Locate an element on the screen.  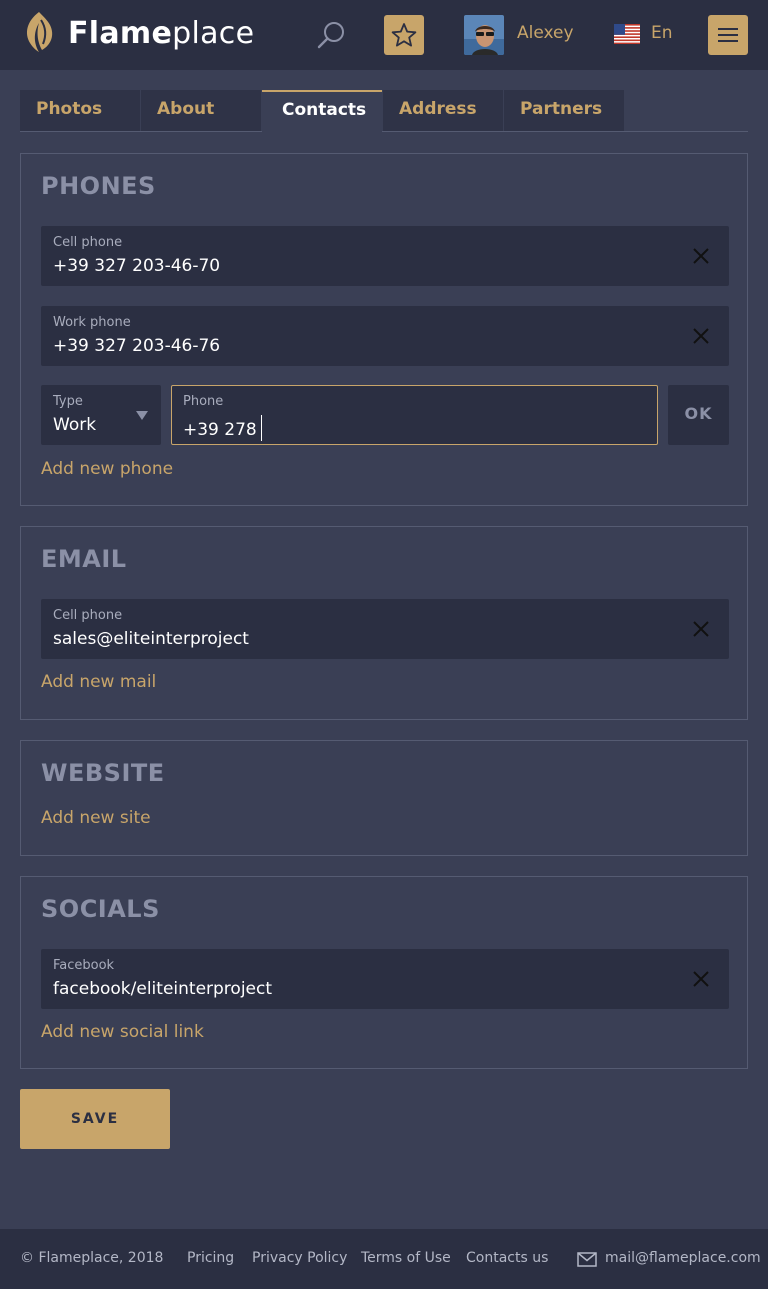
field-label: Phone is located at coordinates (203, 401).